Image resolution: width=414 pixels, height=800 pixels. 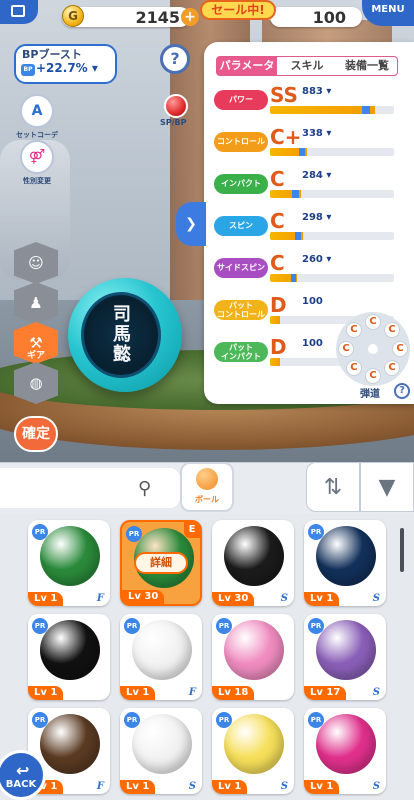 What do you see at coordinates (307, 66) in the screenshot?
I see `panel-tab: スキル` at bounding box center [307, 66].